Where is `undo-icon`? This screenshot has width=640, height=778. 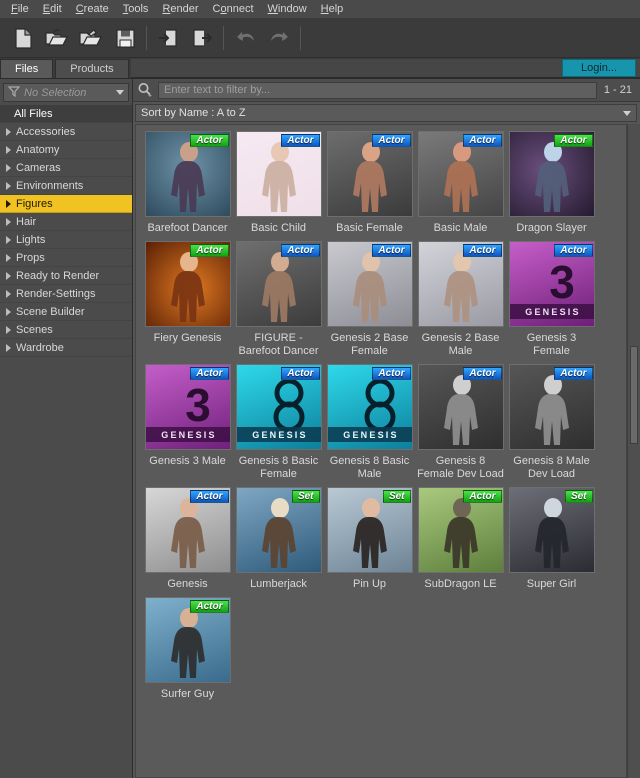
undo-icon is located at coordinates (245, 38).